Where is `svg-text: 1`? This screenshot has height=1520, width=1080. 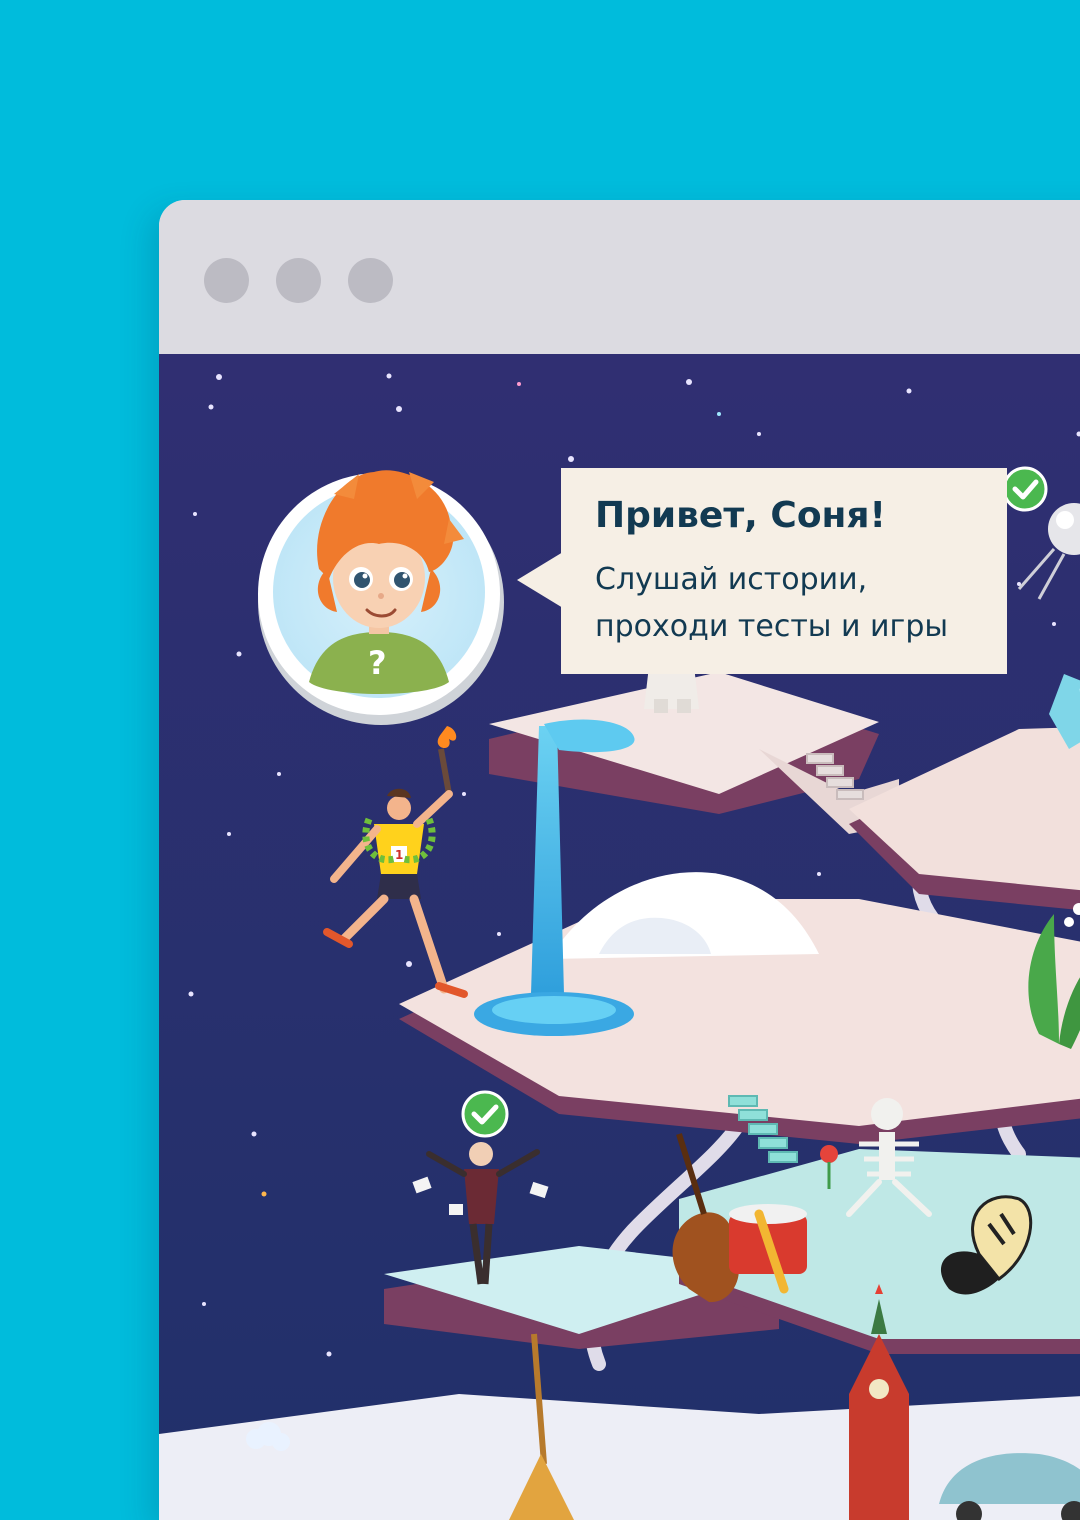
svg-text: 1 is located at coordinates (399, 855).